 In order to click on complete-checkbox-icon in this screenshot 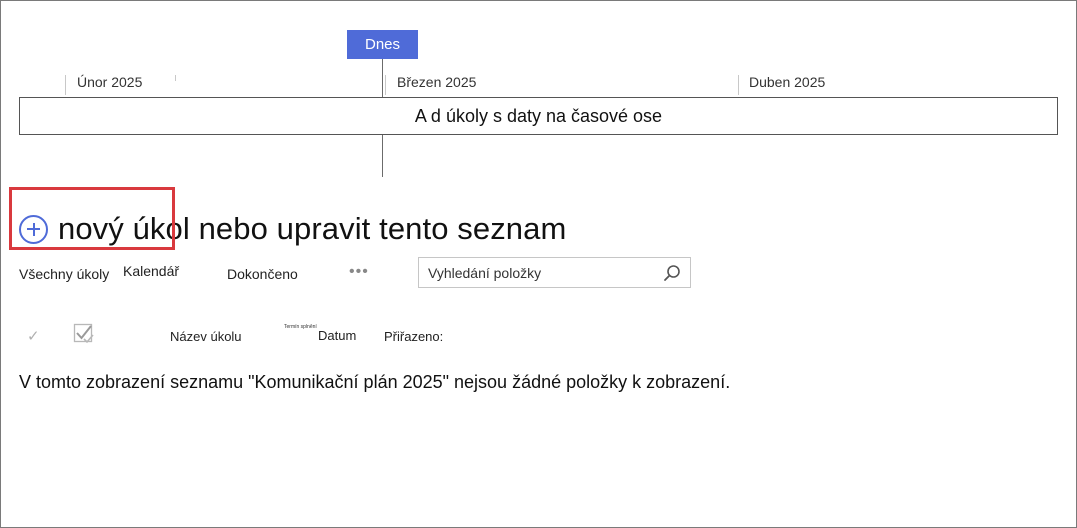, I will do `click(84, 334)`.